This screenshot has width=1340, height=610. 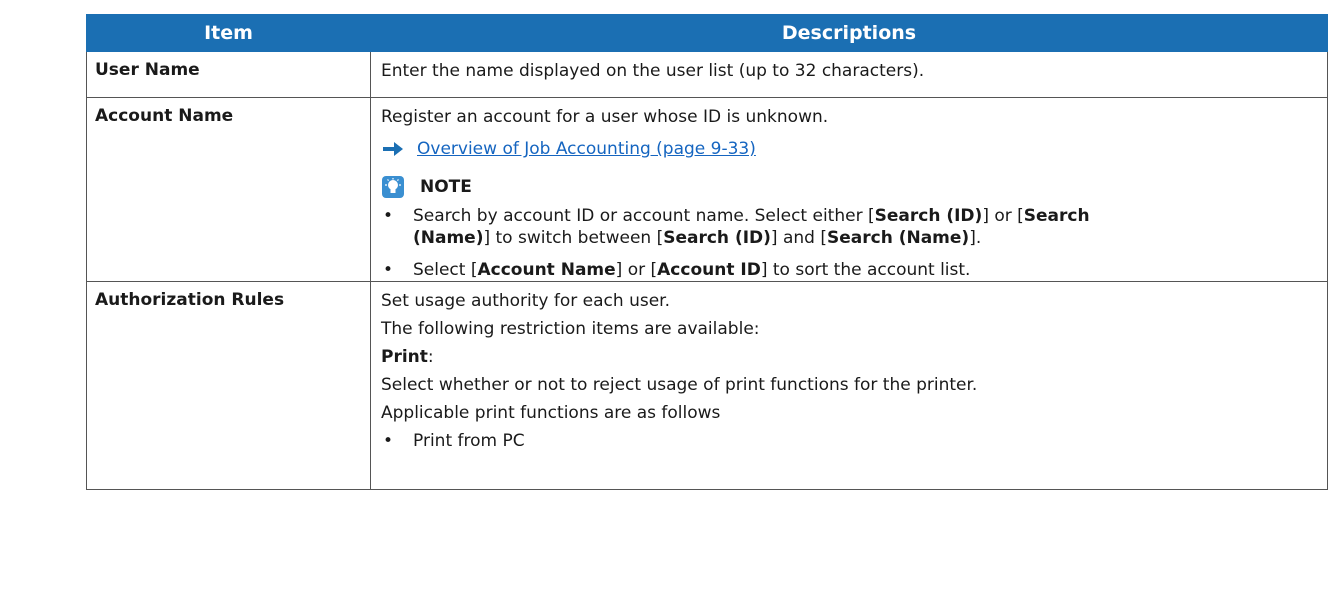 I want to click on description-text: Set usage authority for each user., so click(x=525, y=301).